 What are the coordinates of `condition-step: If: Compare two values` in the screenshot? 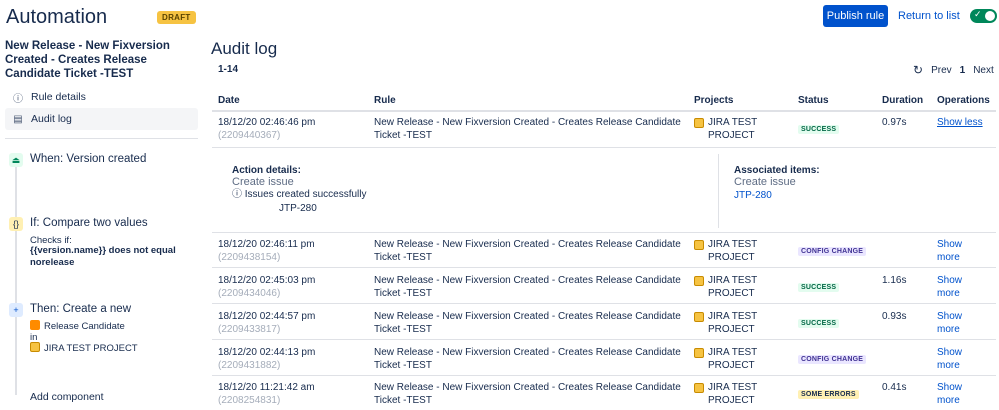 It's located at (89, 223).